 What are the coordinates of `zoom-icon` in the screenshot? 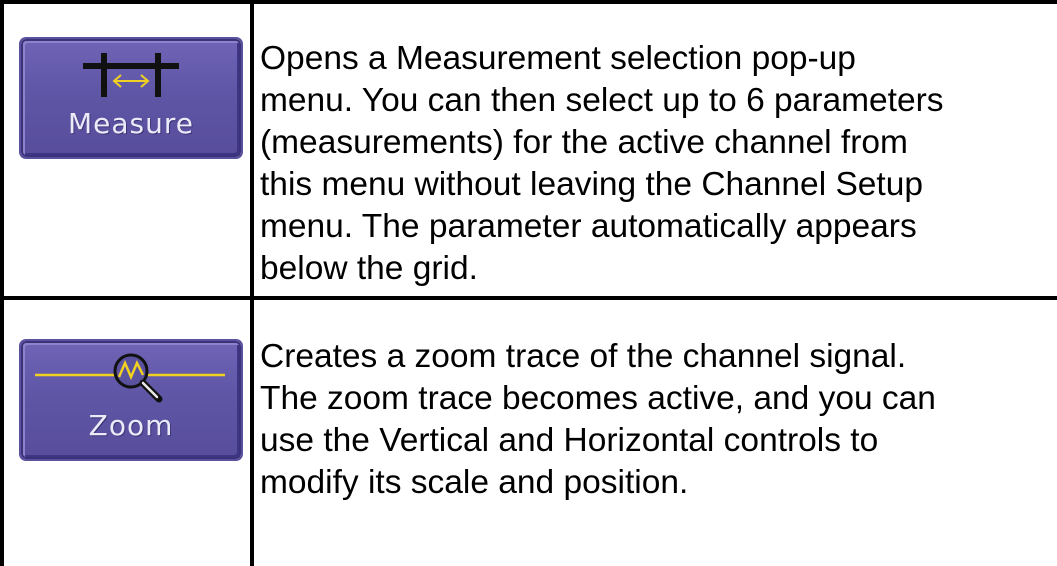 It's located at (130, 378).